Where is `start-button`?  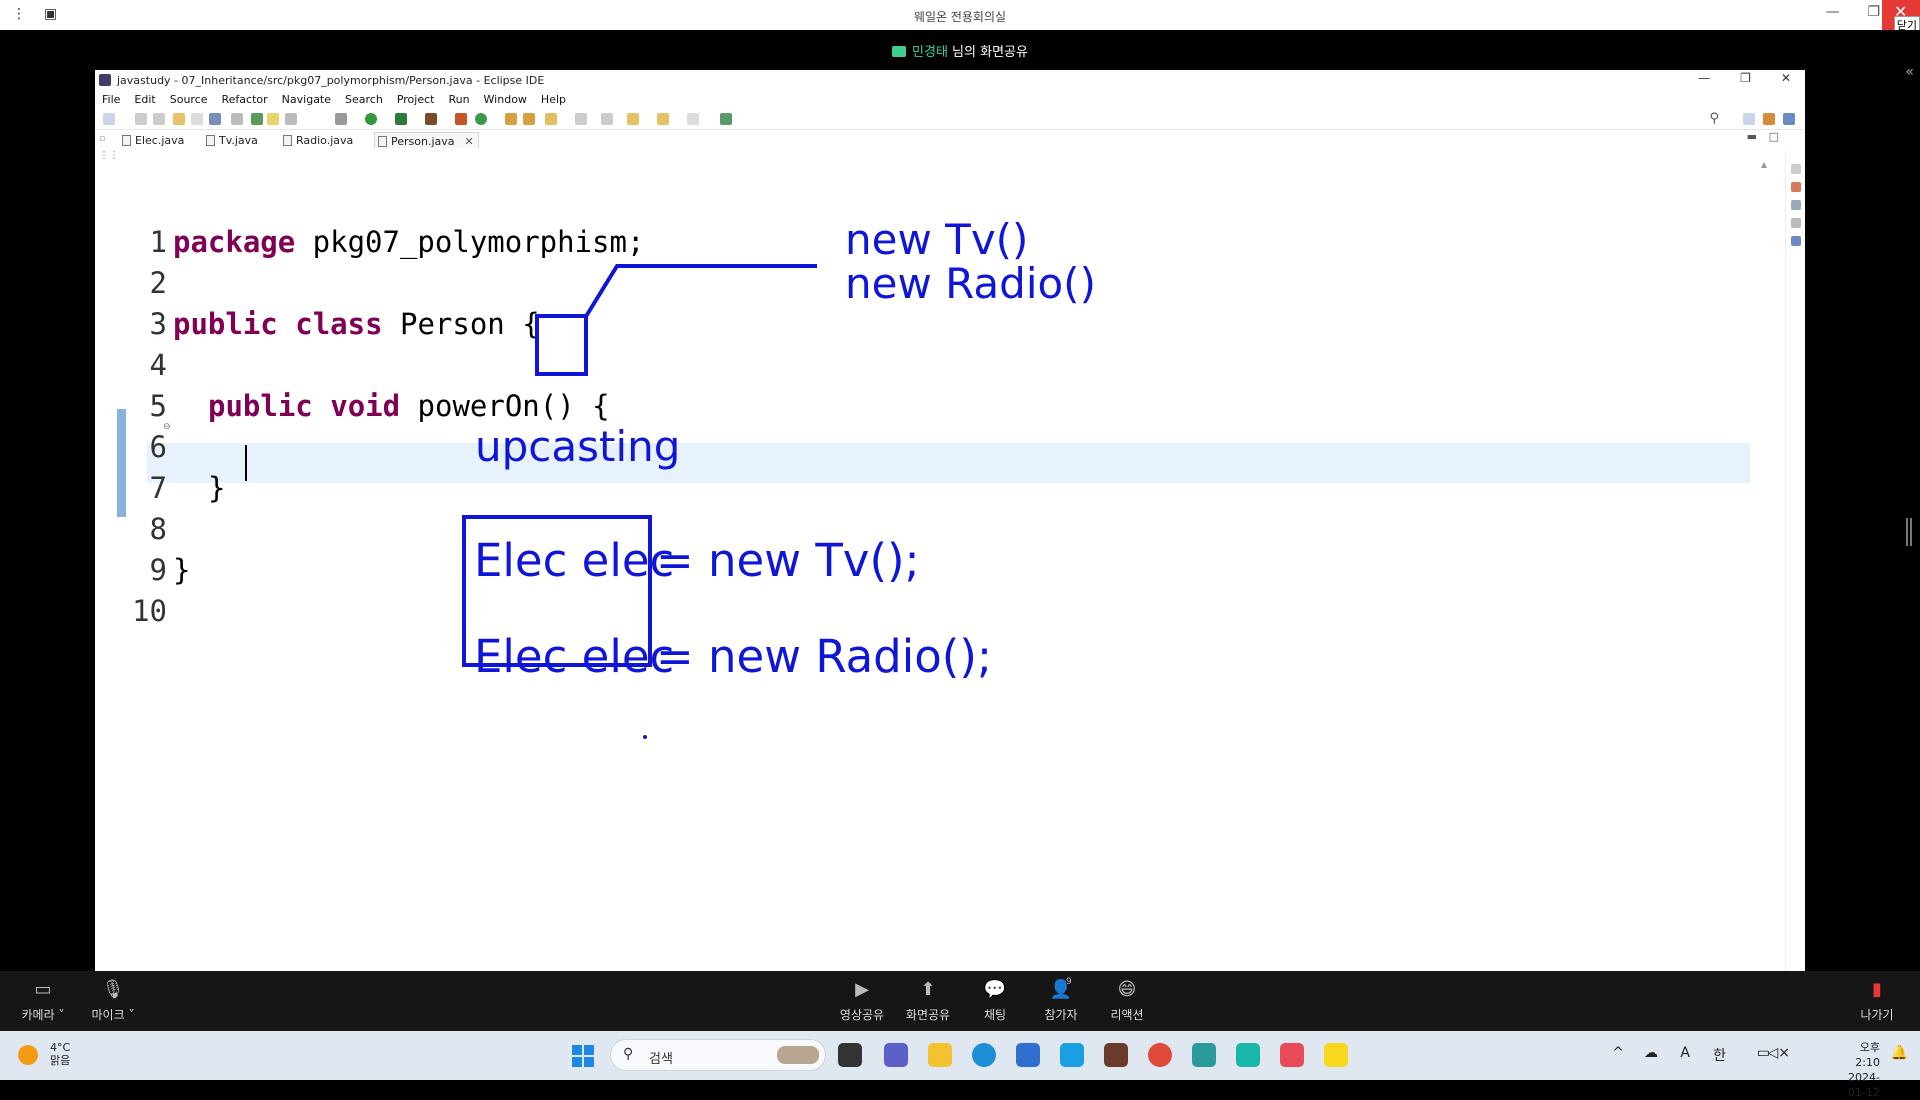 start-button is located at coordinates (583, 1056).